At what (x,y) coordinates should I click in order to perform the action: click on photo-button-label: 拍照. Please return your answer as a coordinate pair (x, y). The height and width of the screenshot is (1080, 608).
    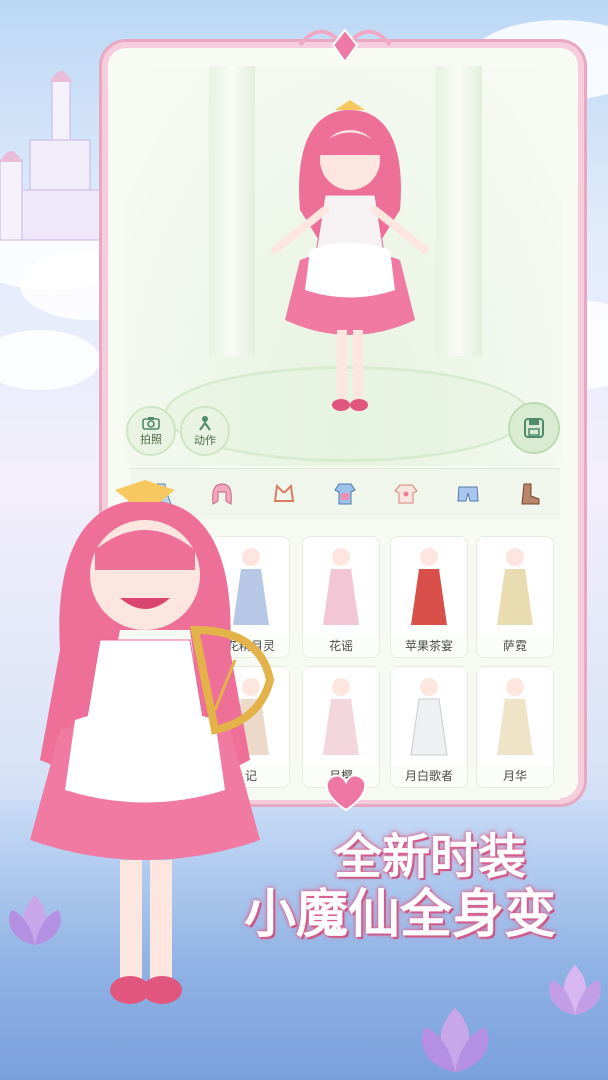
    Looking at the image, I should click on (151, 439).